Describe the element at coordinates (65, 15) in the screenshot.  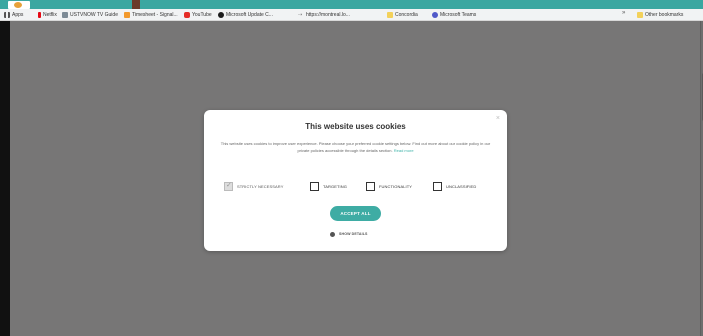
I see `ustvnow-icon` at that location.